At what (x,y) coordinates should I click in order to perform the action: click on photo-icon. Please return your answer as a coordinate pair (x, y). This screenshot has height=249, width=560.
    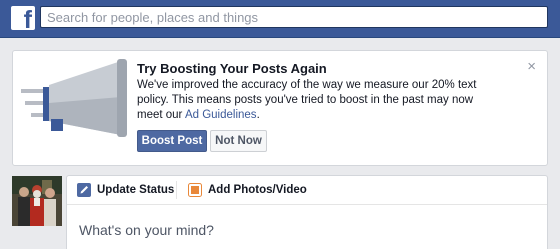
    Looking at the image, I should click on (195, 190).